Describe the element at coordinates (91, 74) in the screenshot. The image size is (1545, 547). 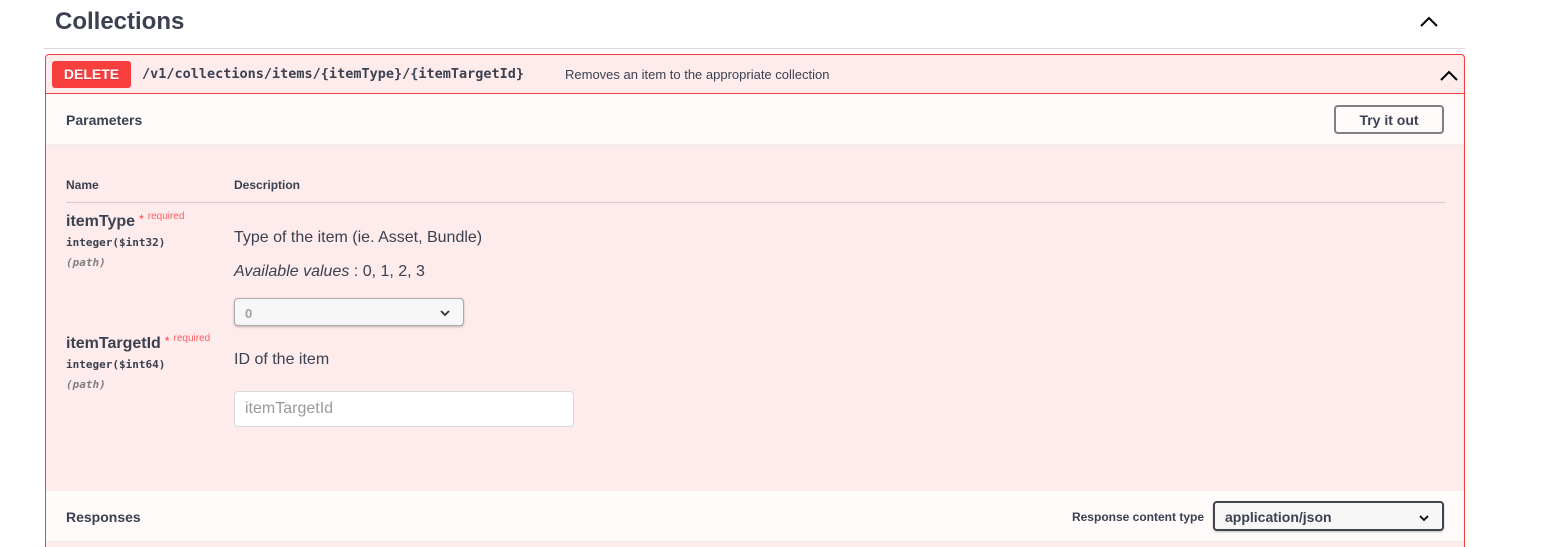
I see `method-badge: DELETE` at that location.